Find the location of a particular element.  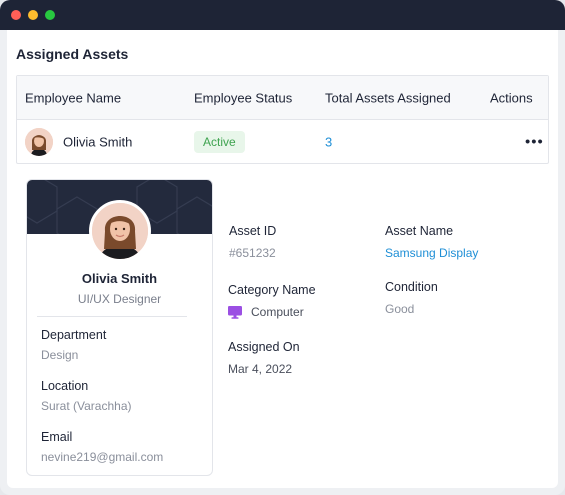

email-field: Email nevine219@gmail.com is located at coordinates (102, 447).